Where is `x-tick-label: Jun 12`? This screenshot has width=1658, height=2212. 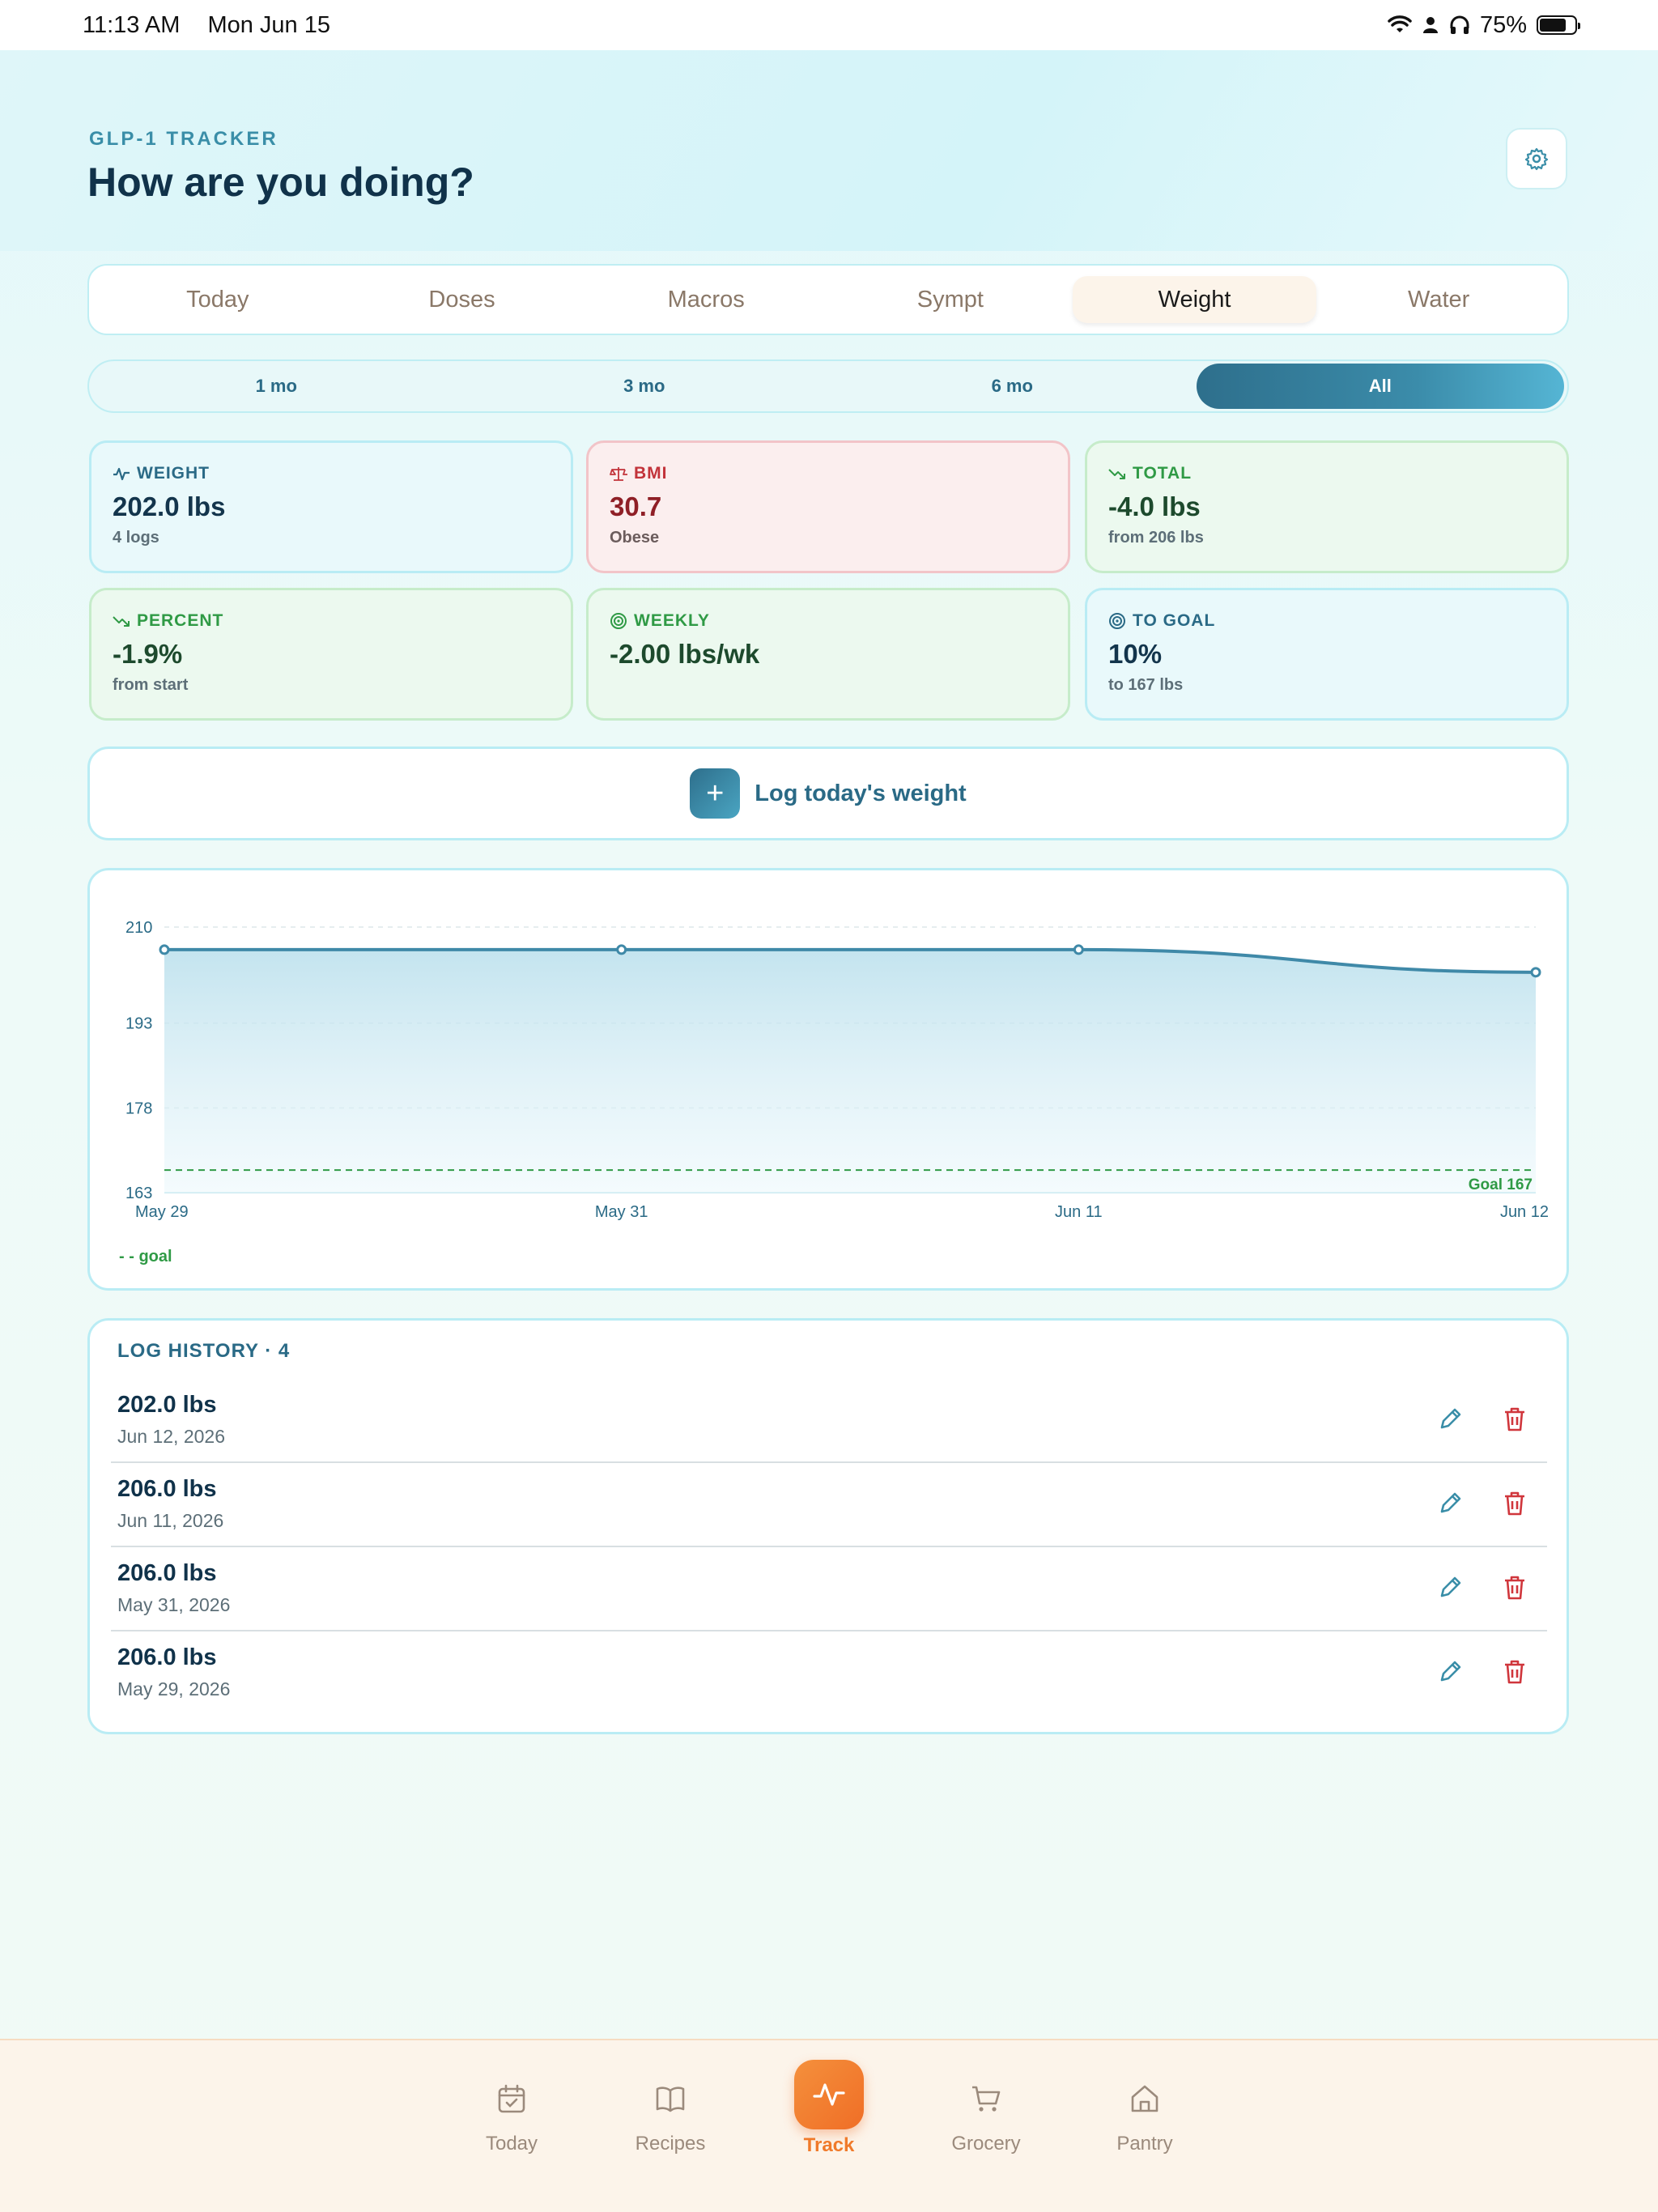 x-tick-label: Jun 12 is located at coordinates (1524, 1212).